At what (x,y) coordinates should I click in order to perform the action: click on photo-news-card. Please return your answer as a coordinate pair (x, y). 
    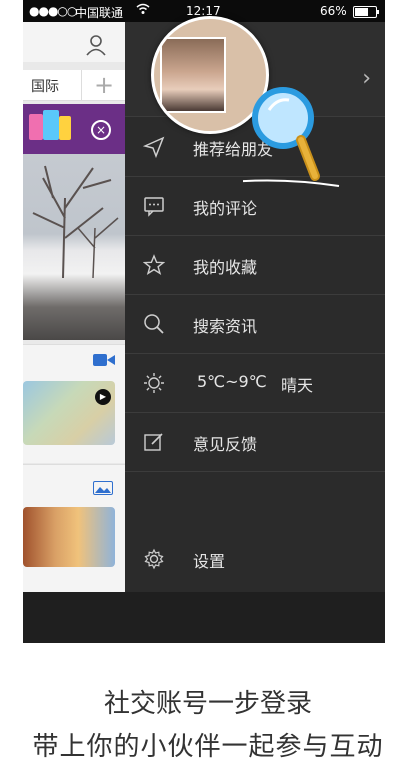
    Looking at the image, I should click on (74, 528).